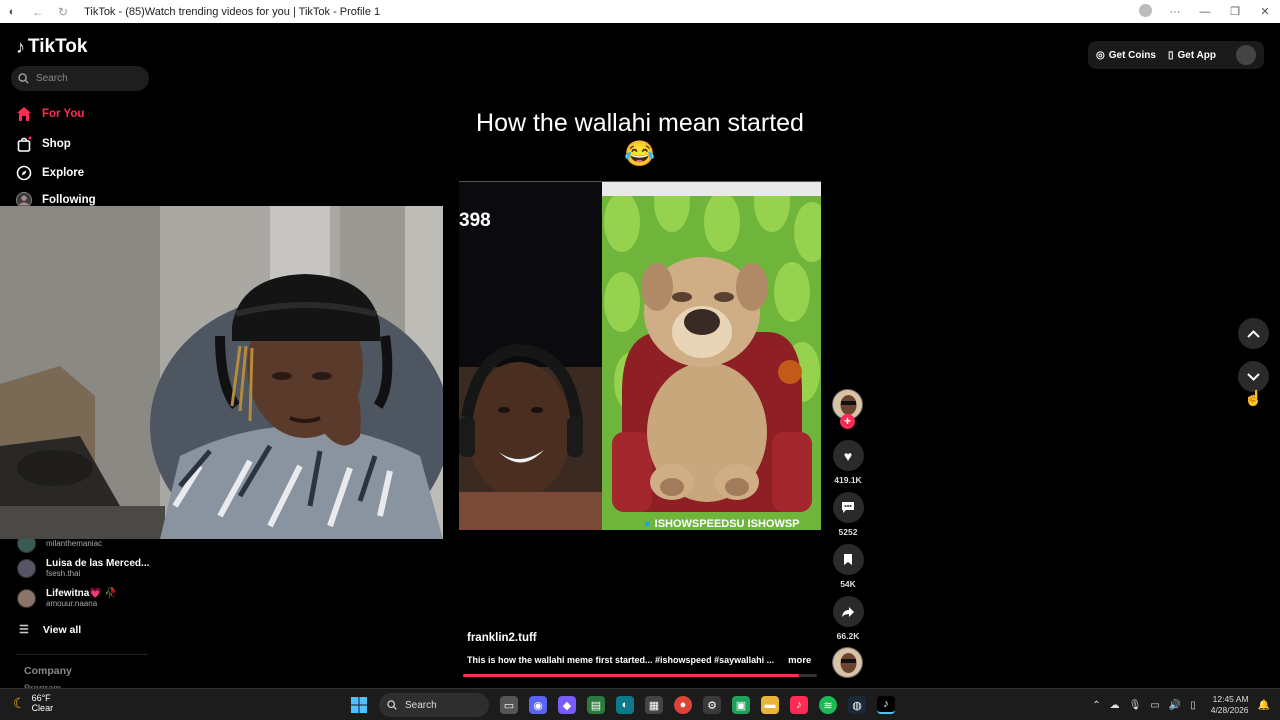 The width and height of the screenshot is (1280, 720). I want to click on video-title: How the wallahi mean started 😂, so click(640, 138).